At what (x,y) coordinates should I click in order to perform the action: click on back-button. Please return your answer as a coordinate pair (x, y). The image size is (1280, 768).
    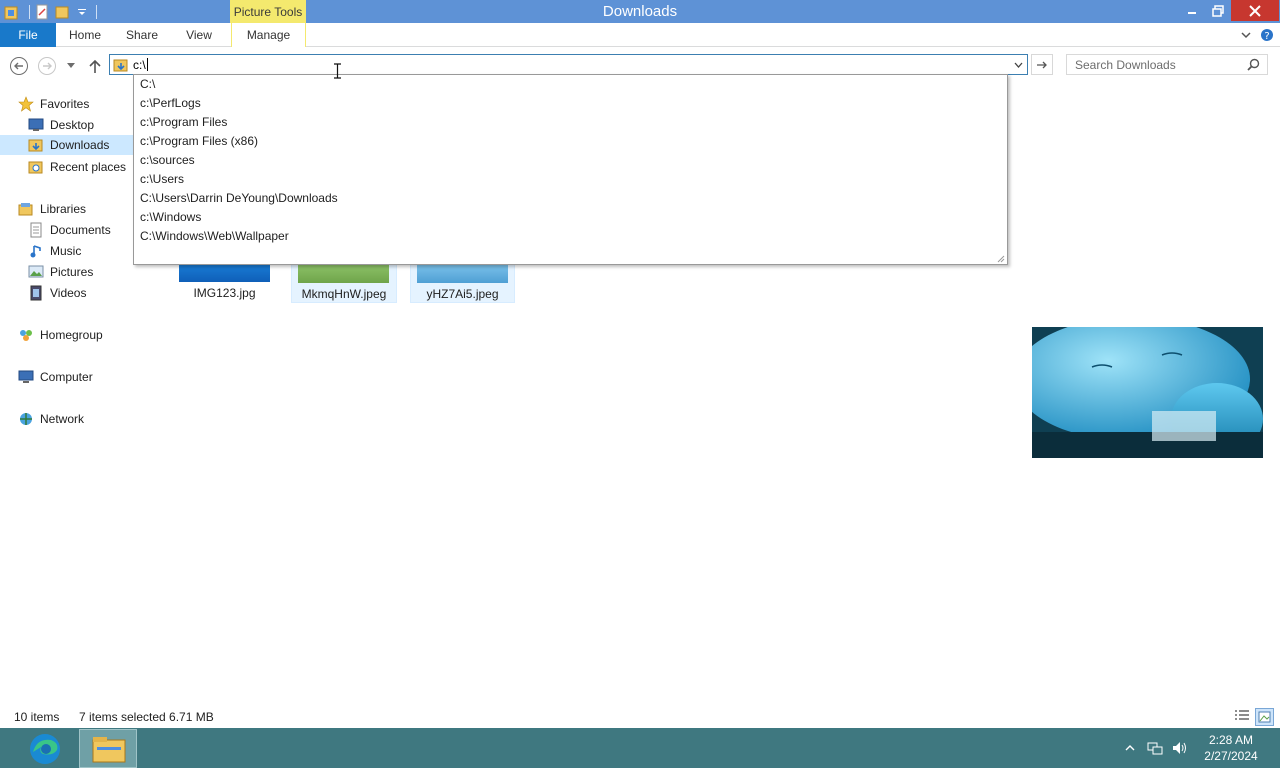
    Looking at the image, I should click on (19, 66).